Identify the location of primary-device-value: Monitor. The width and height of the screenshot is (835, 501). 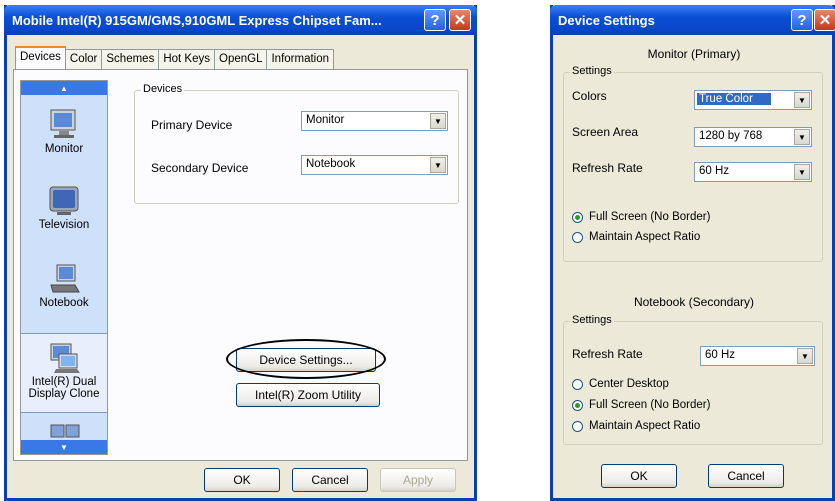
(325, 120).